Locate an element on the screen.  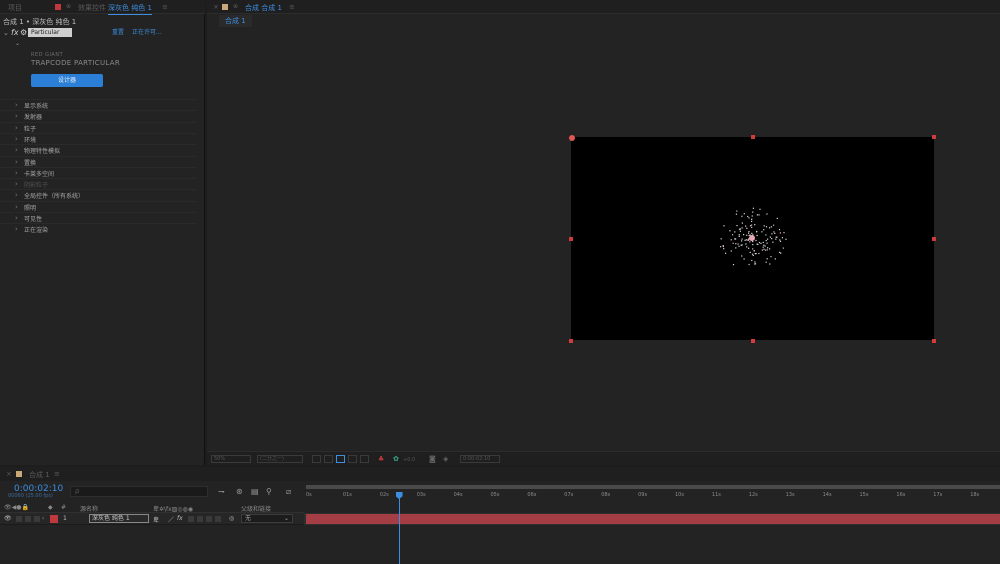
column-source-name: 源名称 is located at coordinates (89, 508).